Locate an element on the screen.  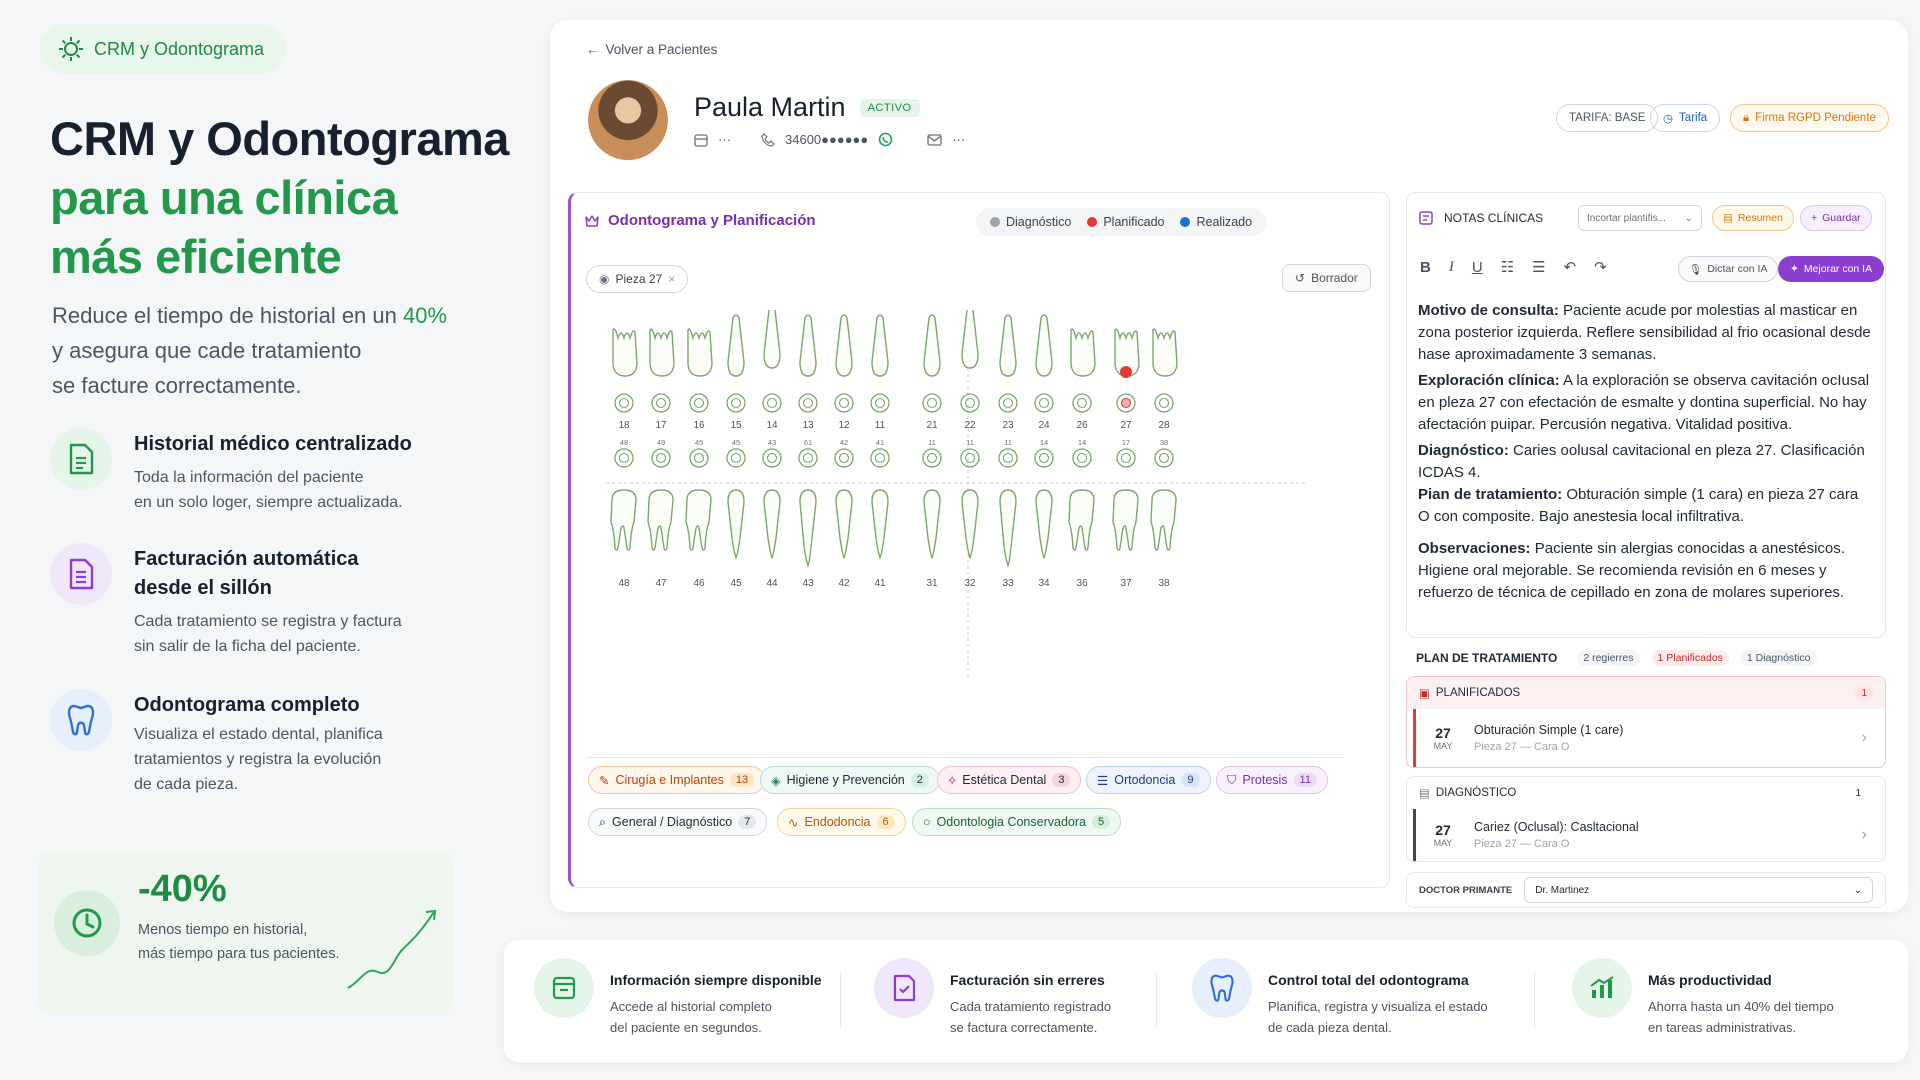
undo-button: ↶ is located at coordinates (1570, 267).